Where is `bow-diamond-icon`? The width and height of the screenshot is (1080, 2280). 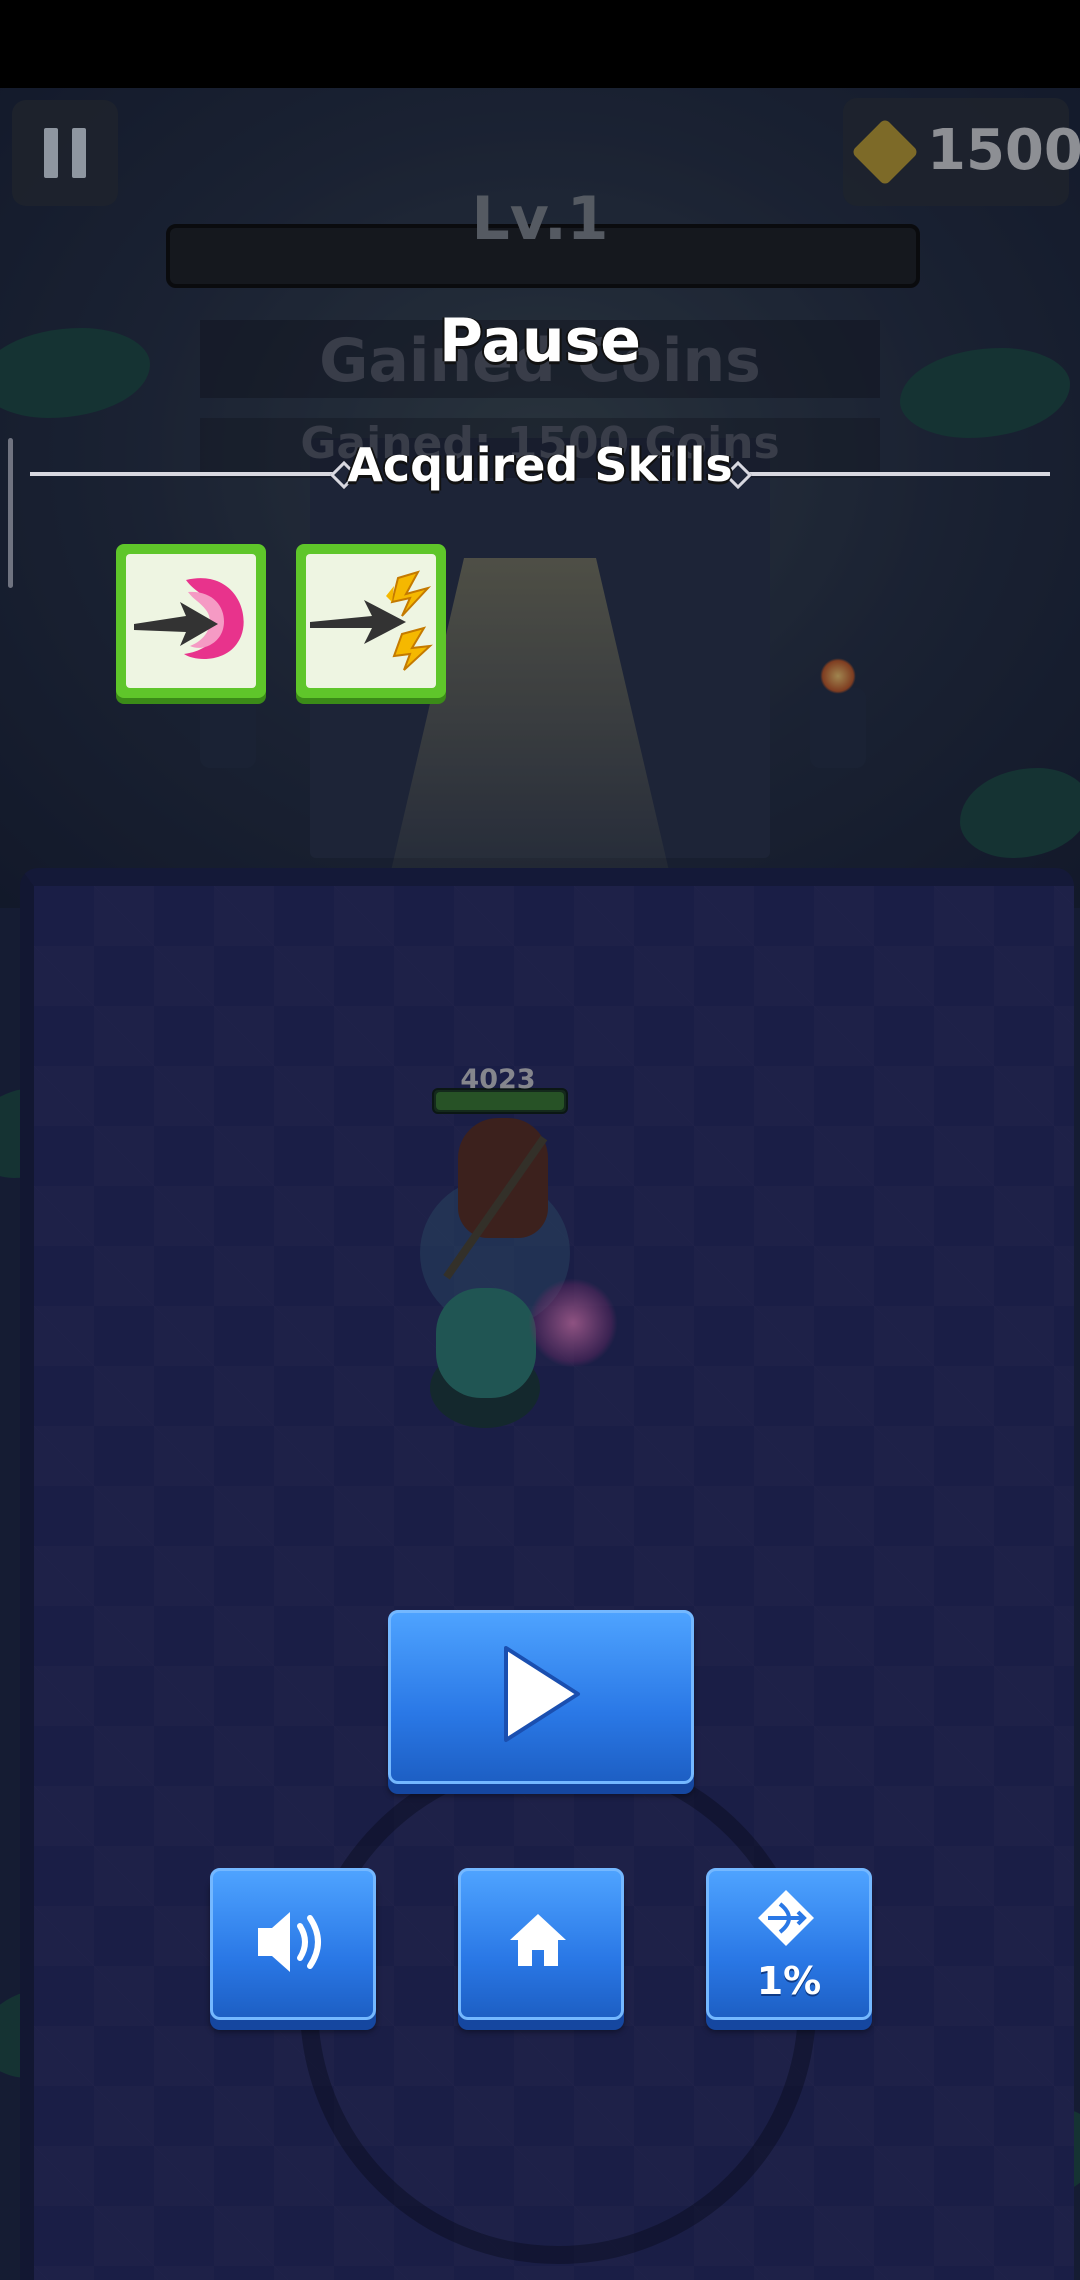 bow-diamond-icon is located at coordinates (786, 1918).